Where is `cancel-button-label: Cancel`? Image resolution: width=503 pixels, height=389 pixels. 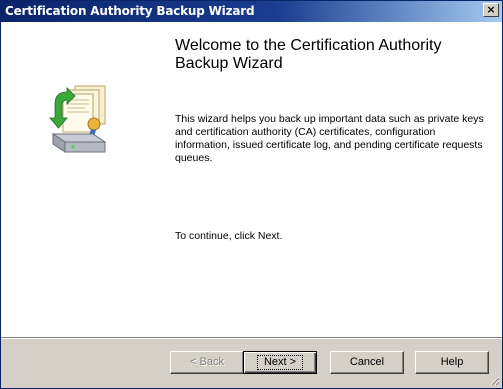
cancel-button-label: Cancel is located at coordinates (367, 362).